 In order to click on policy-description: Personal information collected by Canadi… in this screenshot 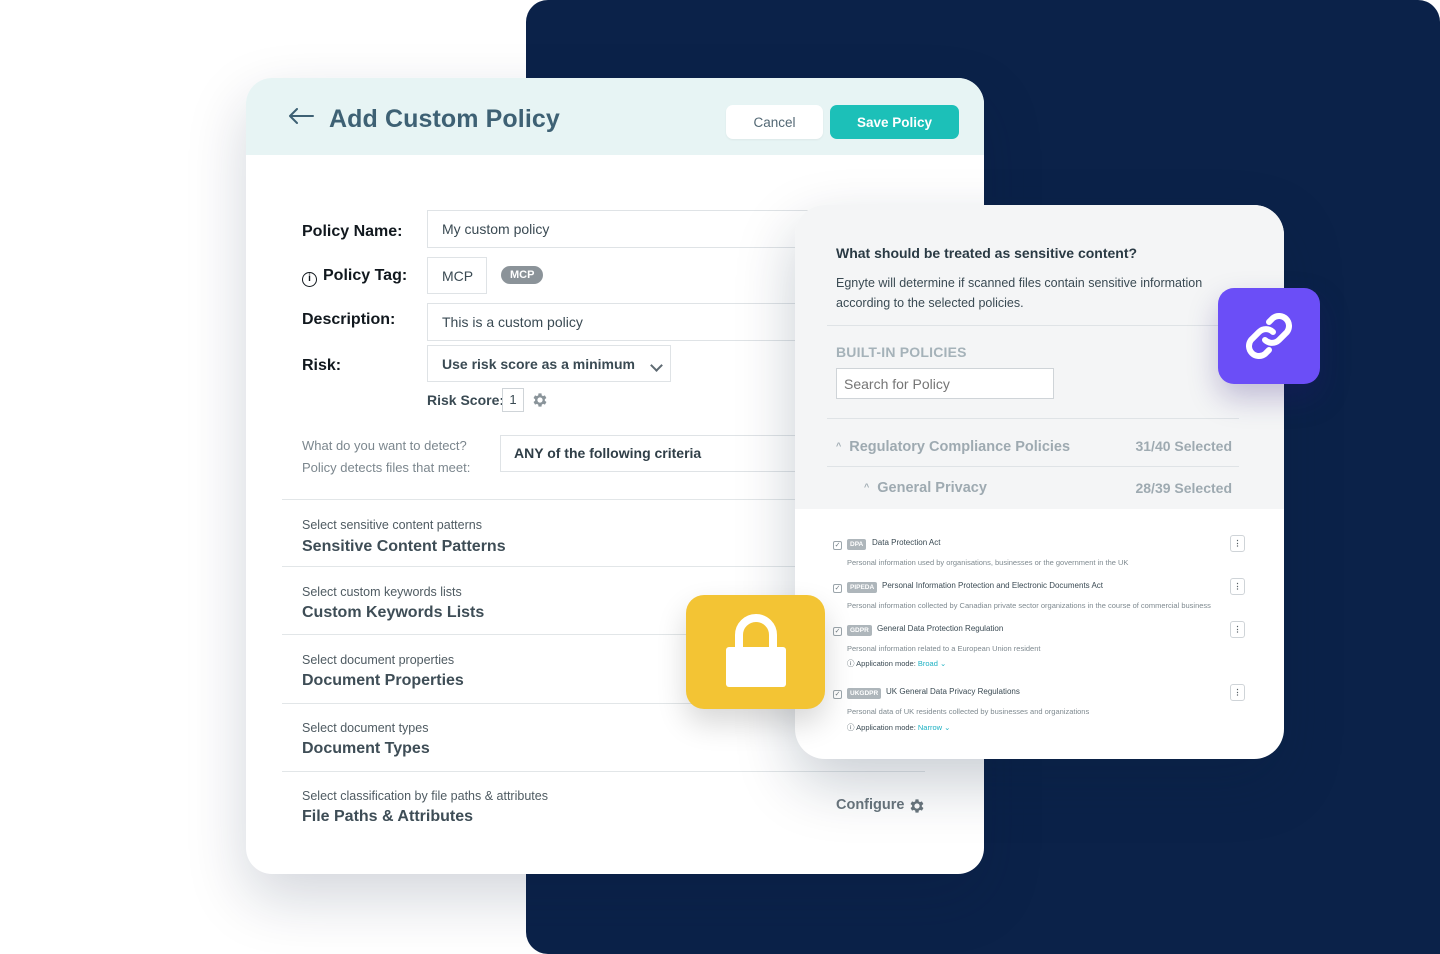, I will do `click(1029, 605)`.